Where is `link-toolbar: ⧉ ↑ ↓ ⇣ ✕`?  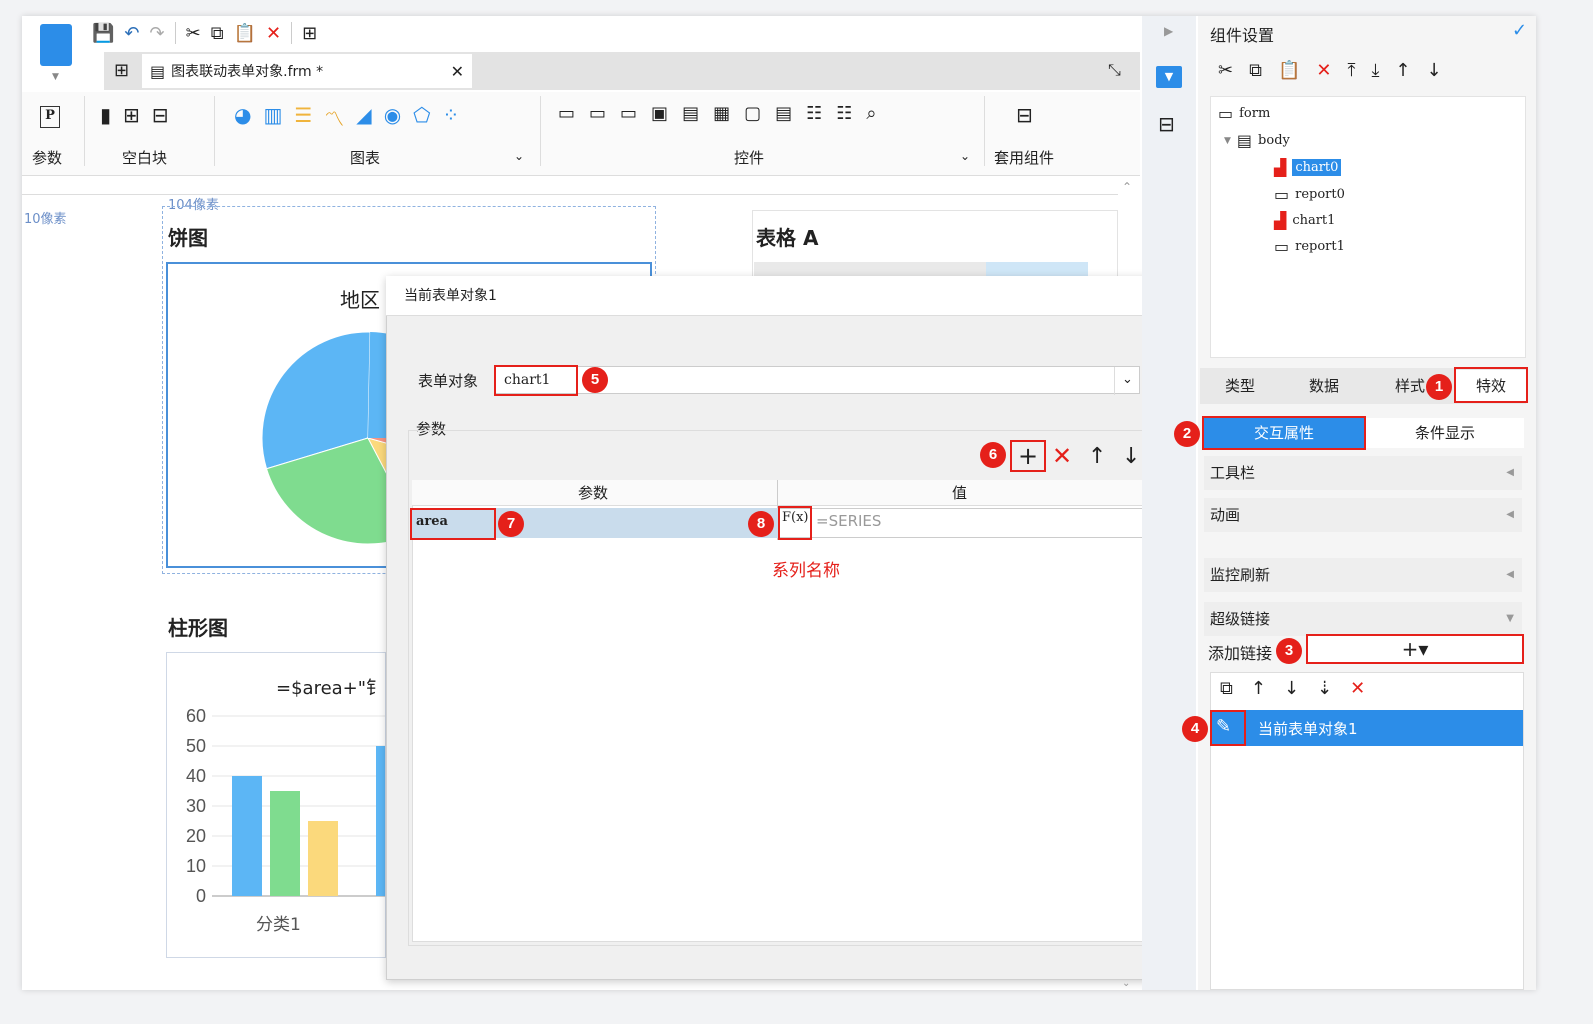 link-toolbar: ⧉ ↑ ↓ ⇣ ✕ is located at coordinates (1292, 688).